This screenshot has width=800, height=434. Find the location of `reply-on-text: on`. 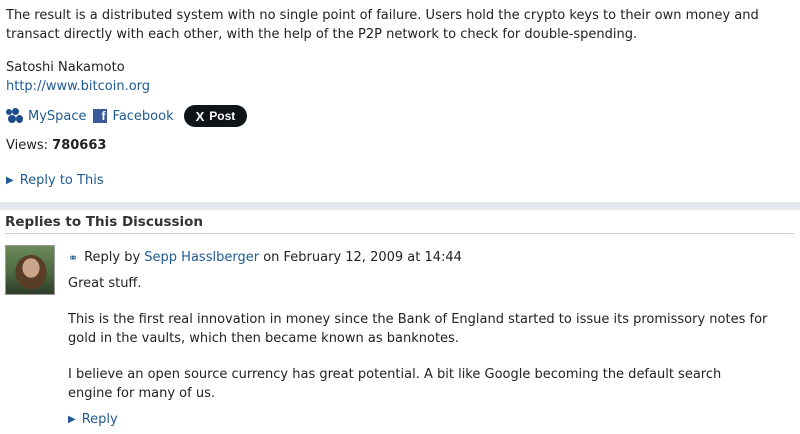

reply-on-text: on is located at coordinates (271, 257).